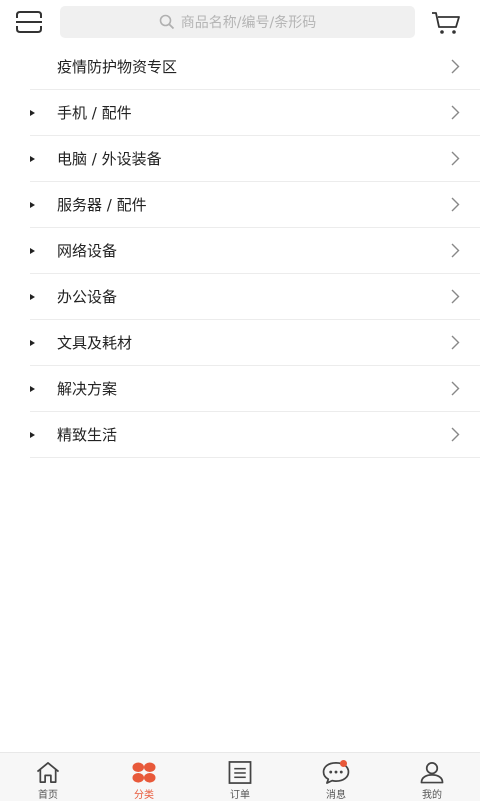  What do you see at coordinates (240, 795) in the screenshot?
I see `tab-label: 订单` at bounding box center [240, 795].